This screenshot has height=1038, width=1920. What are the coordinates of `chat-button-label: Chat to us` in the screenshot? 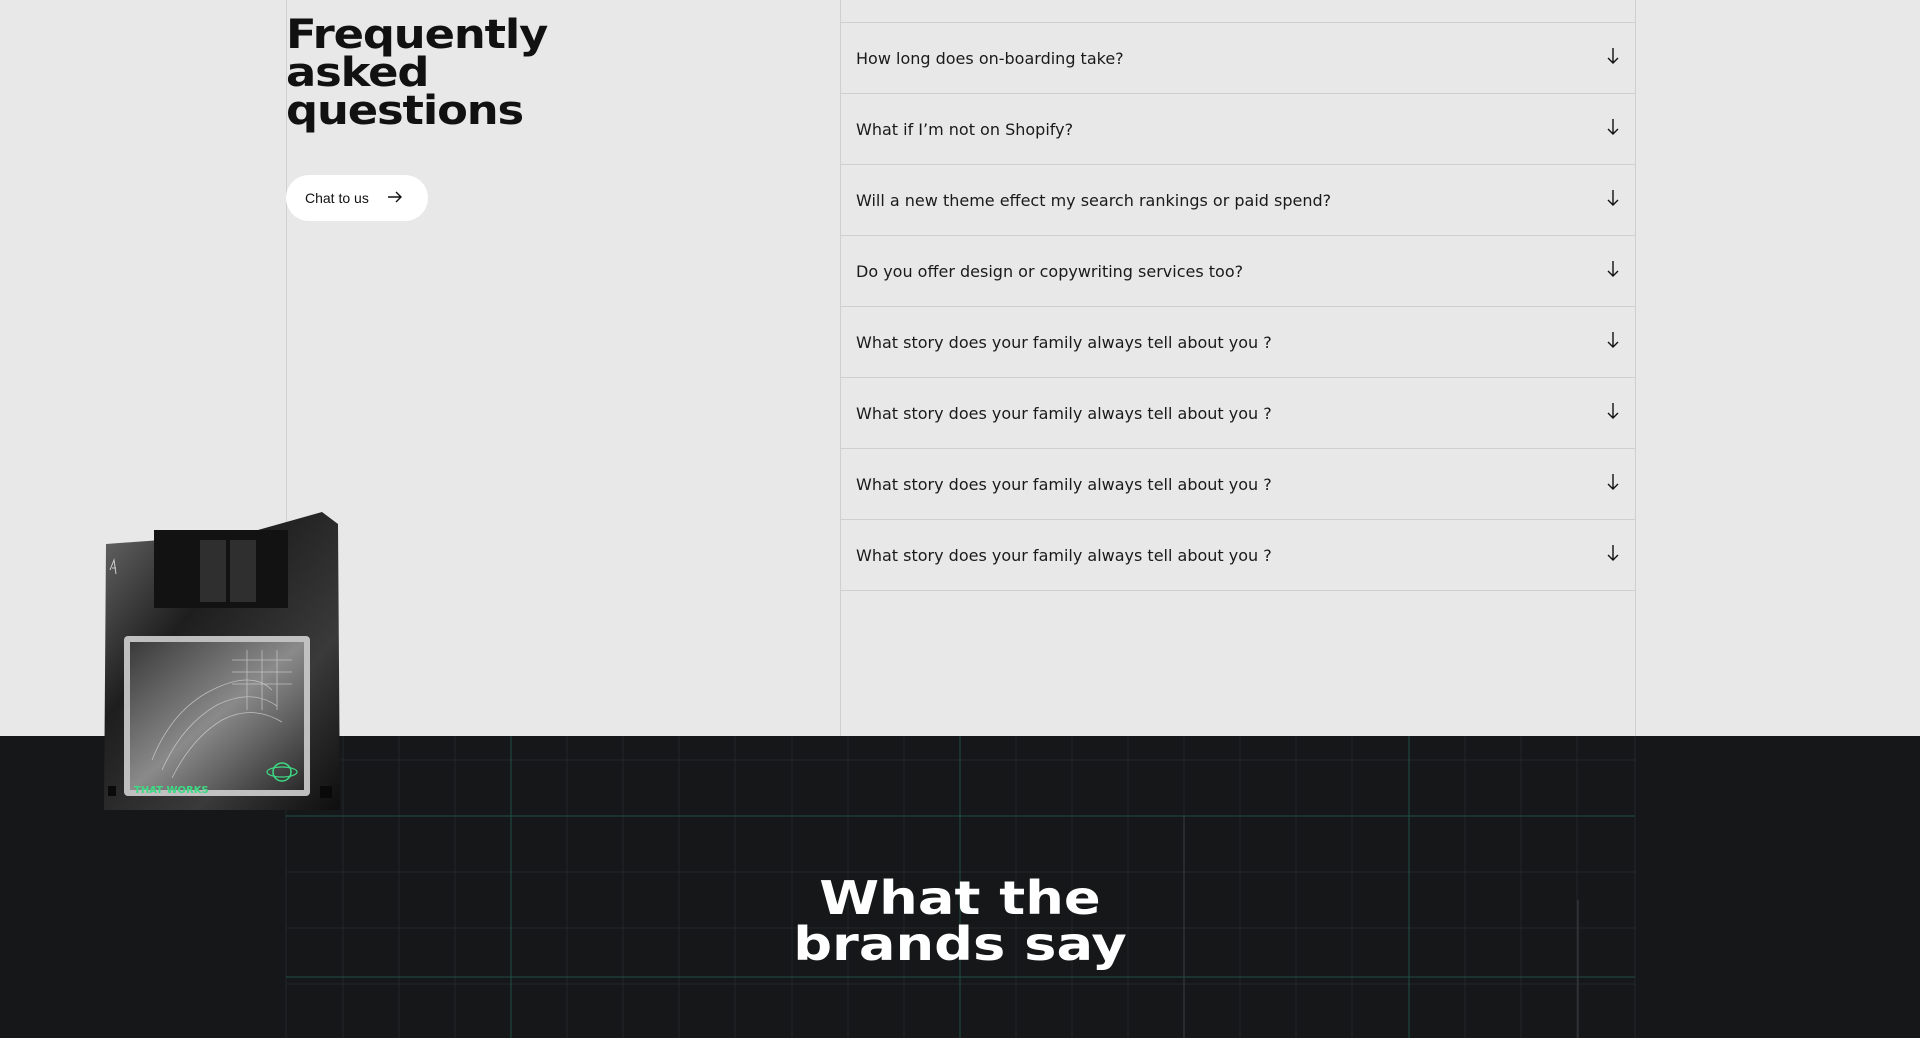 It's located at (337, 198).